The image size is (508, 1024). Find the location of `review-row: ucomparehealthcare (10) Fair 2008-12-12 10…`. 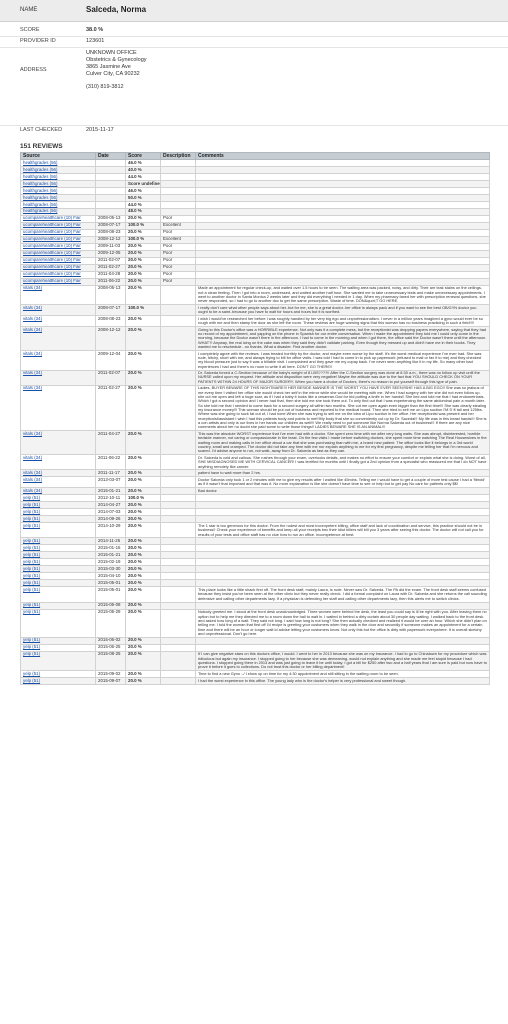

review-row: ucomparehealthcare (10) Fair 2008-12-12 10… is located at coordinates (255, 239).